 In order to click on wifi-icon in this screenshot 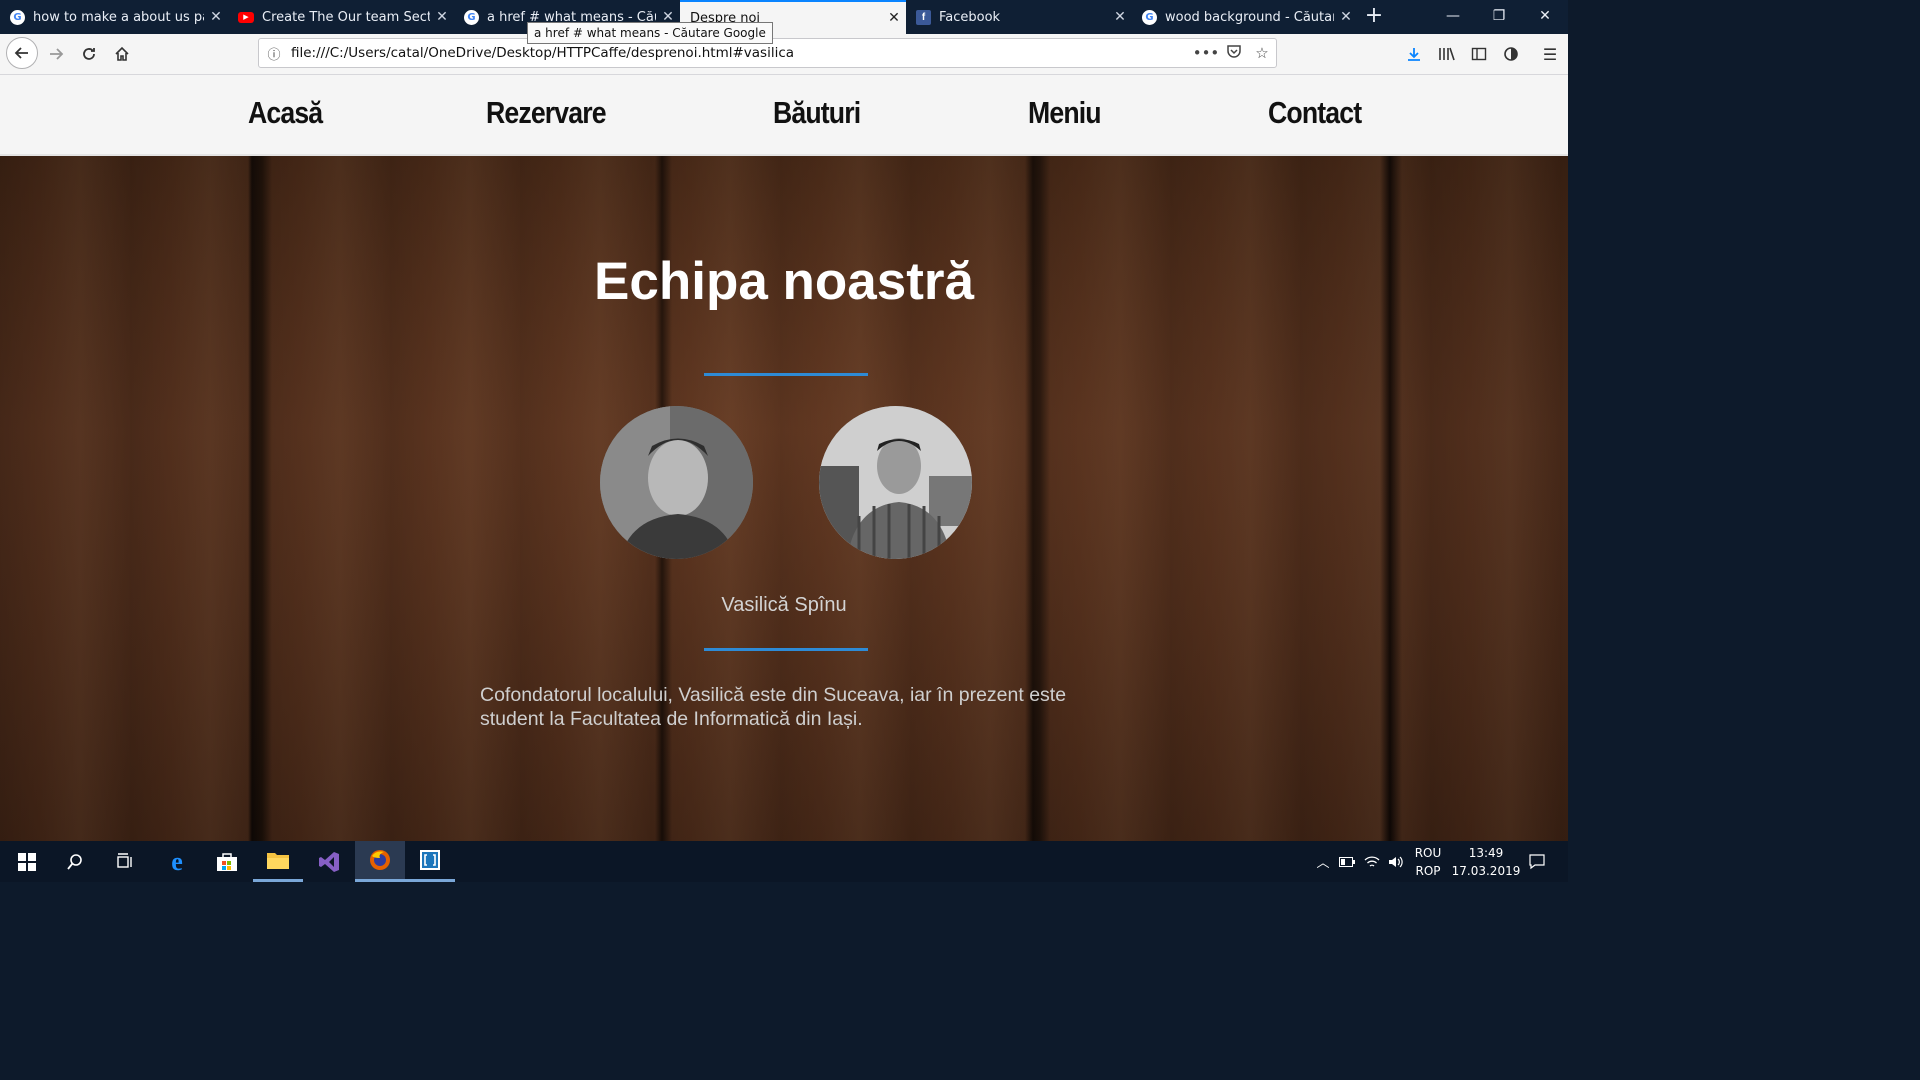, I will do `click(1372, 861)`.